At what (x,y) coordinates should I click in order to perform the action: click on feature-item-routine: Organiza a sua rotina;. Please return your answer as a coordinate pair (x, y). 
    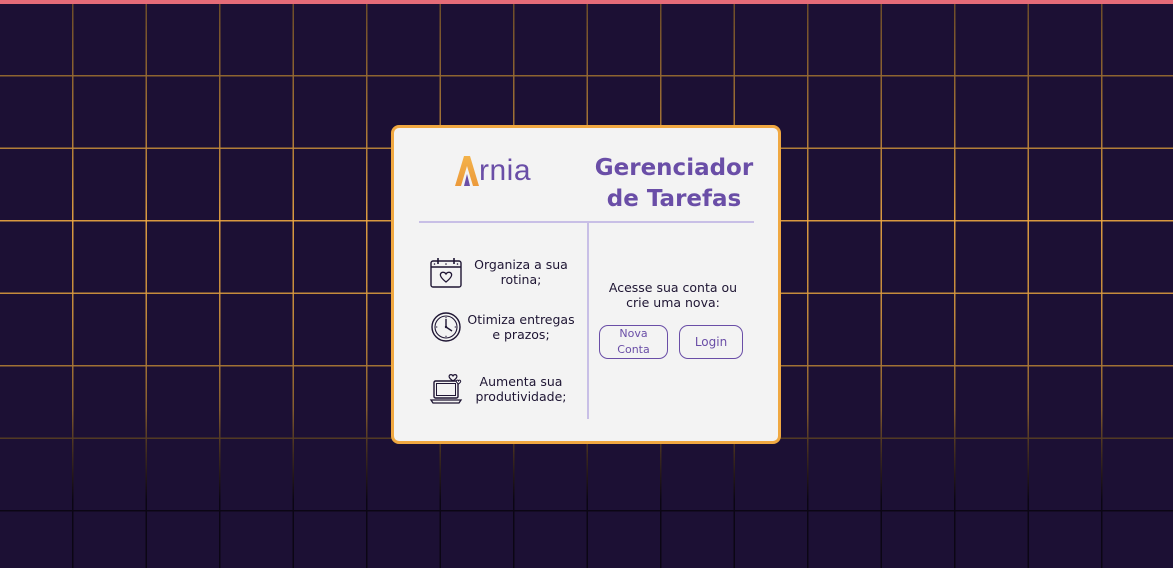
    Looking at the image, I should click on (504, 272).